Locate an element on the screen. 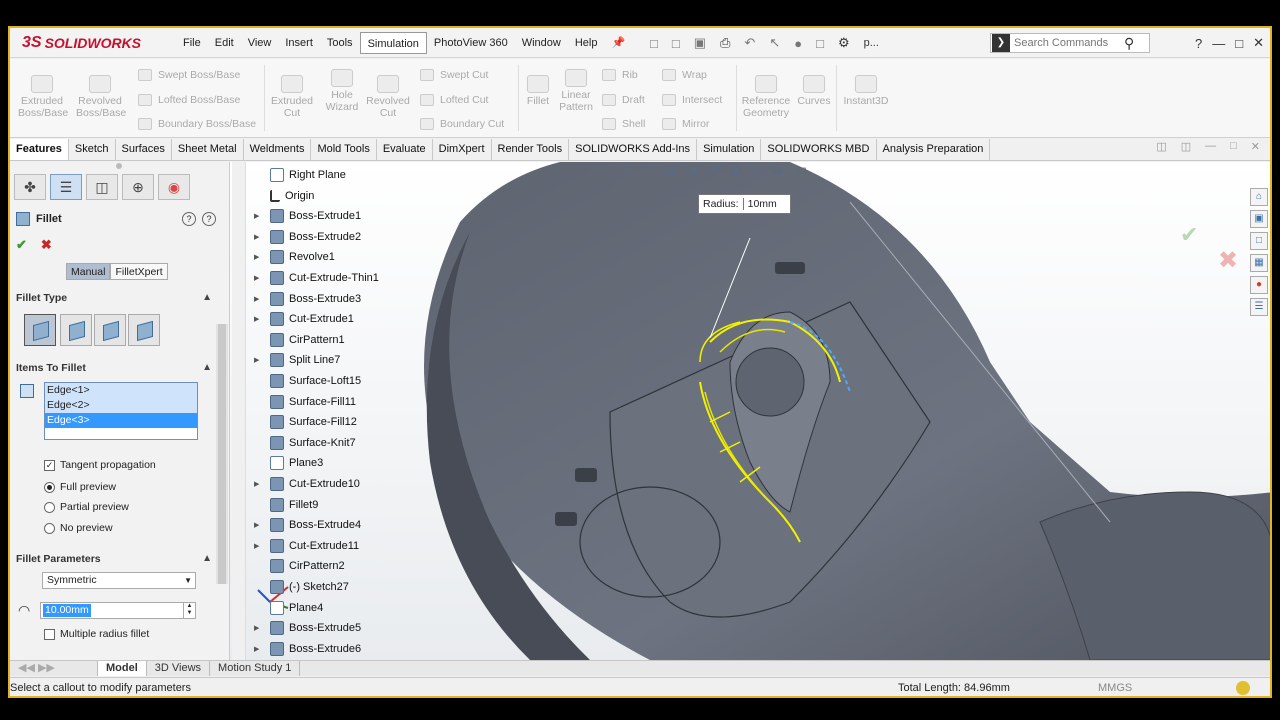 Image resolution: width=1280 pixels, height=720 pixels. help-icon: ? is located at coordinates (1198, 43).